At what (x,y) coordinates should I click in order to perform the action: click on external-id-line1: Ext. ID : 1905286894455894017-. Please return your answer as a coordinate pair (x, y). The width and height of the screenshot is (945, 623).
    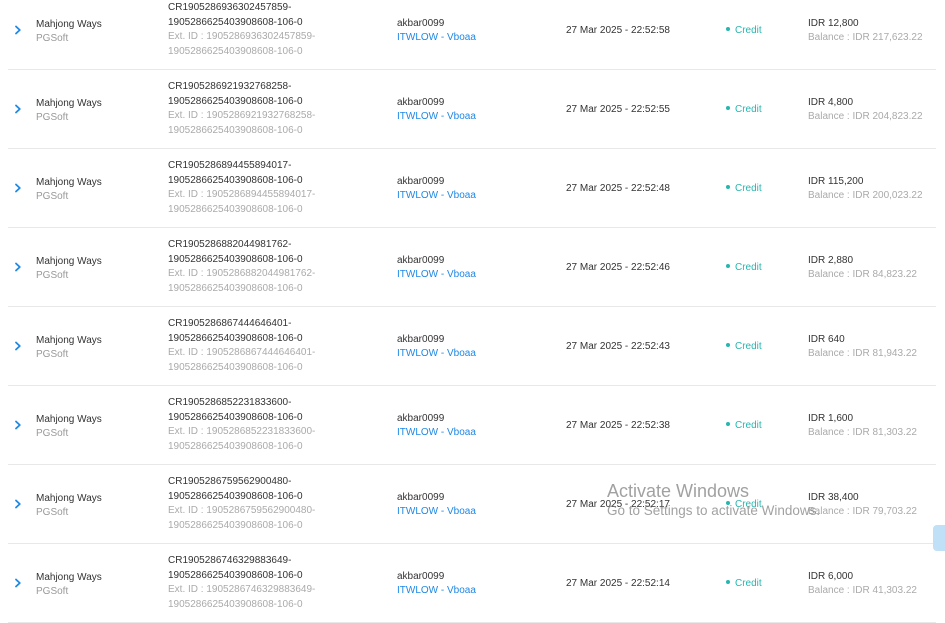
    Looking at the image, I should click on (242, 195).